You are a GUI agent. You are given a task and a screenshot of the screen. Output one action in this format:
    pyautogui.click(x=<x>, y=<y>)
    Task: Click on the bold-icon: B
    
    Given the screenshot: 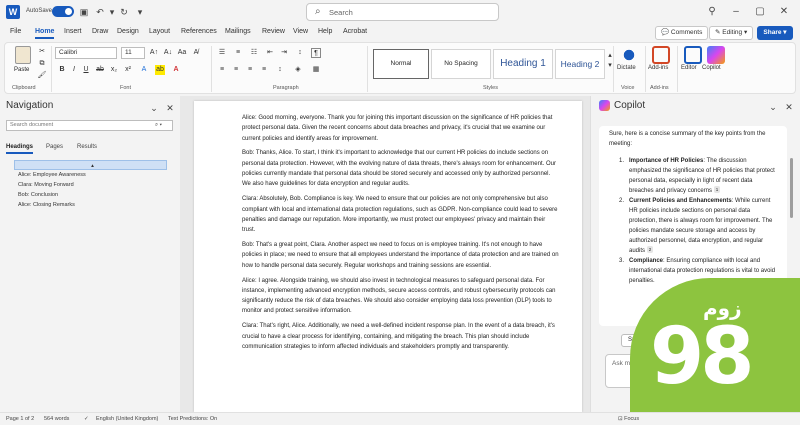 What is the action you would take?
    pyautogui.click(x=62, y=70)
    